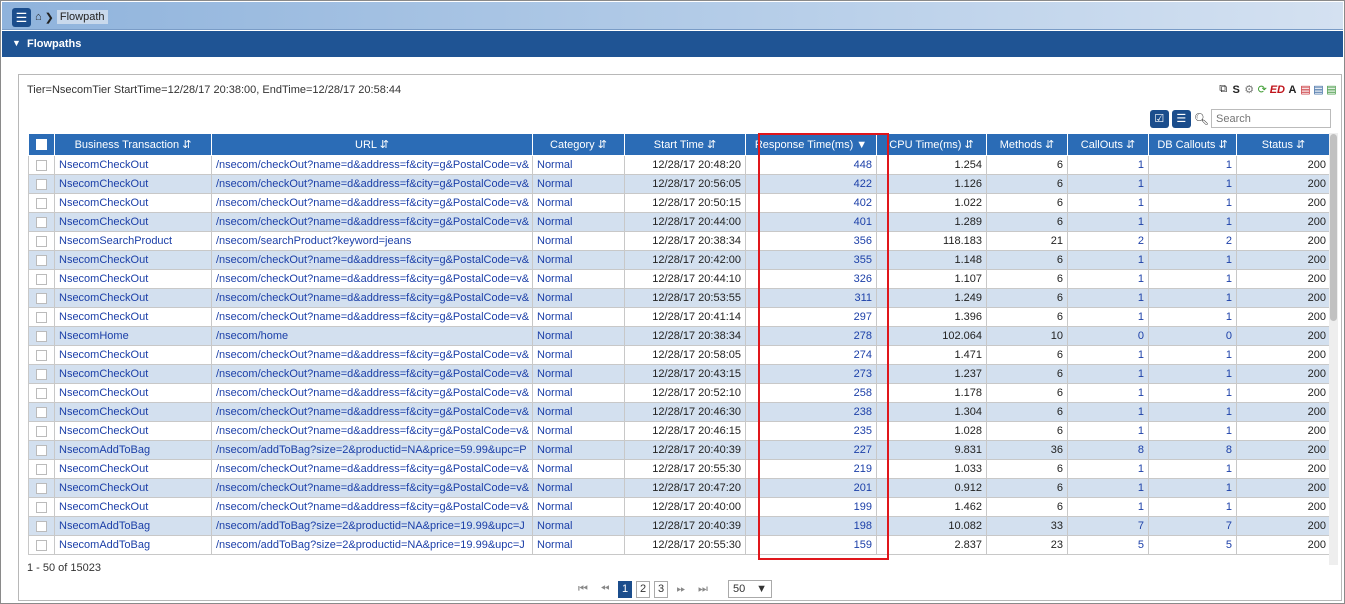 The width and height of the screenshot is (1345, 604). What do you see at coordinates (372, 241) in the screenshot?
I see `cell-url: /nsecom/searchProduct?keyword=jeans` at bounding box center [372, 241].